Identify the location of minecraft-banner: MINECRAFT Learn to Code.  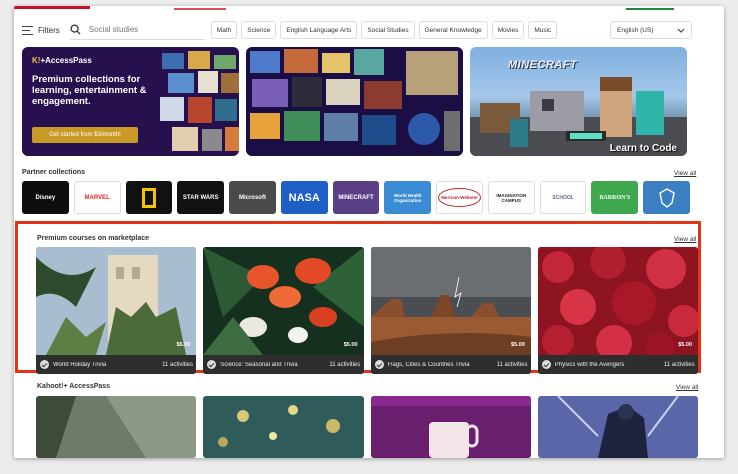
(578, 101).